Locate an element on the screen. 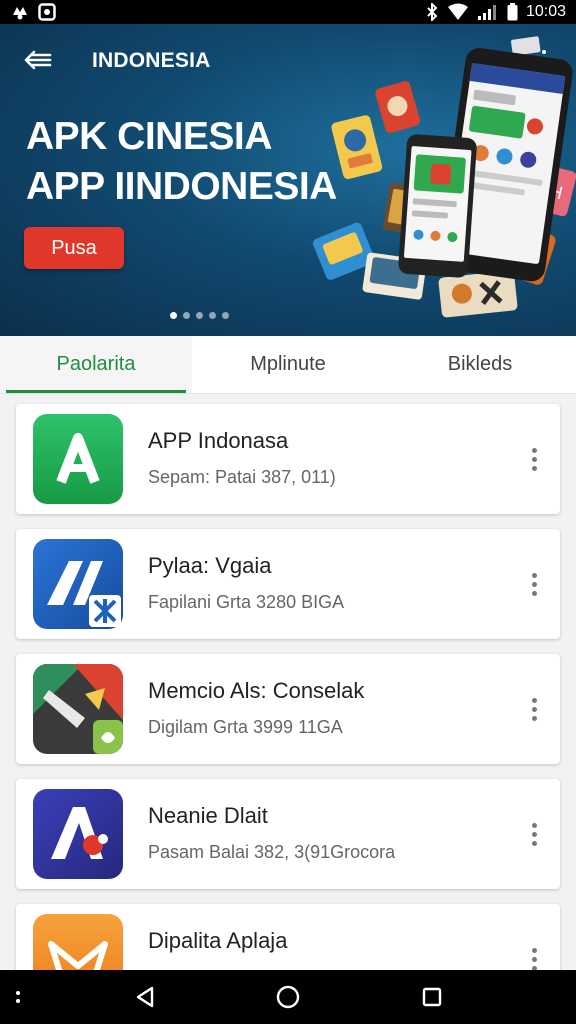 Image resolution: width=576 pixels, height=1024 pixels. recents-square-icon is located at coordinates (432, 997).